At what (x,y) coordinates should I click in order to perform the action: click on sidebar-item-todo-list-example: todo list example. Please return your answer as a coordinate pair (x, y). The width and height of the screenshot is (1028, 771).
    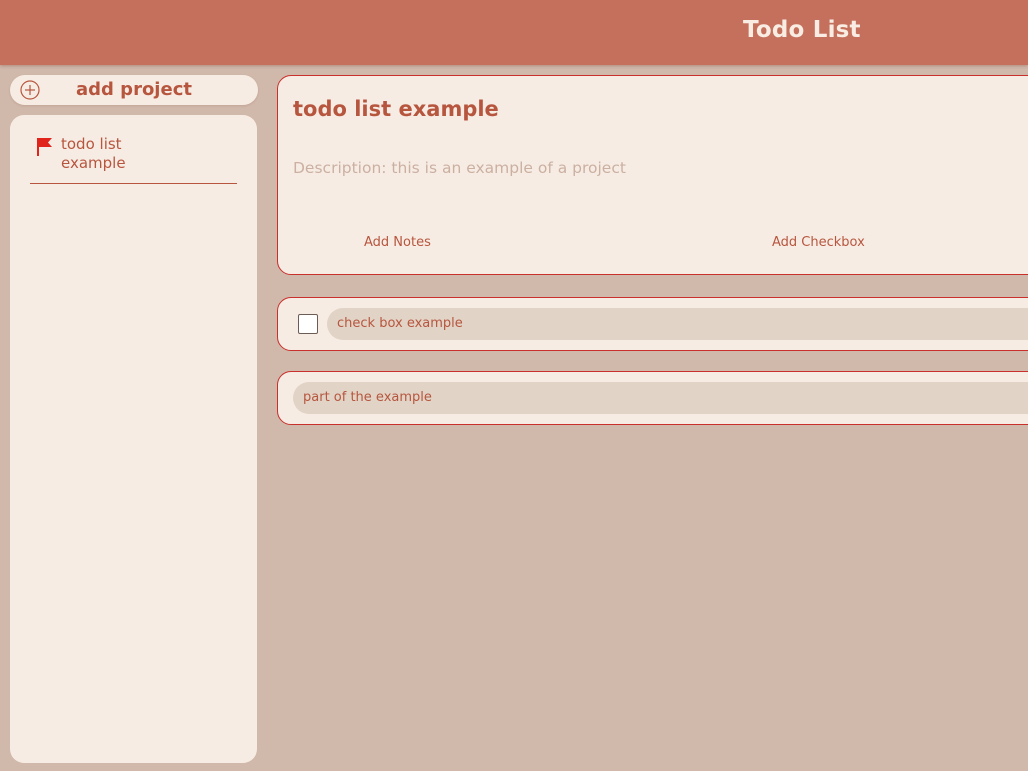
    Looking at the image, I should click on (133, 159).